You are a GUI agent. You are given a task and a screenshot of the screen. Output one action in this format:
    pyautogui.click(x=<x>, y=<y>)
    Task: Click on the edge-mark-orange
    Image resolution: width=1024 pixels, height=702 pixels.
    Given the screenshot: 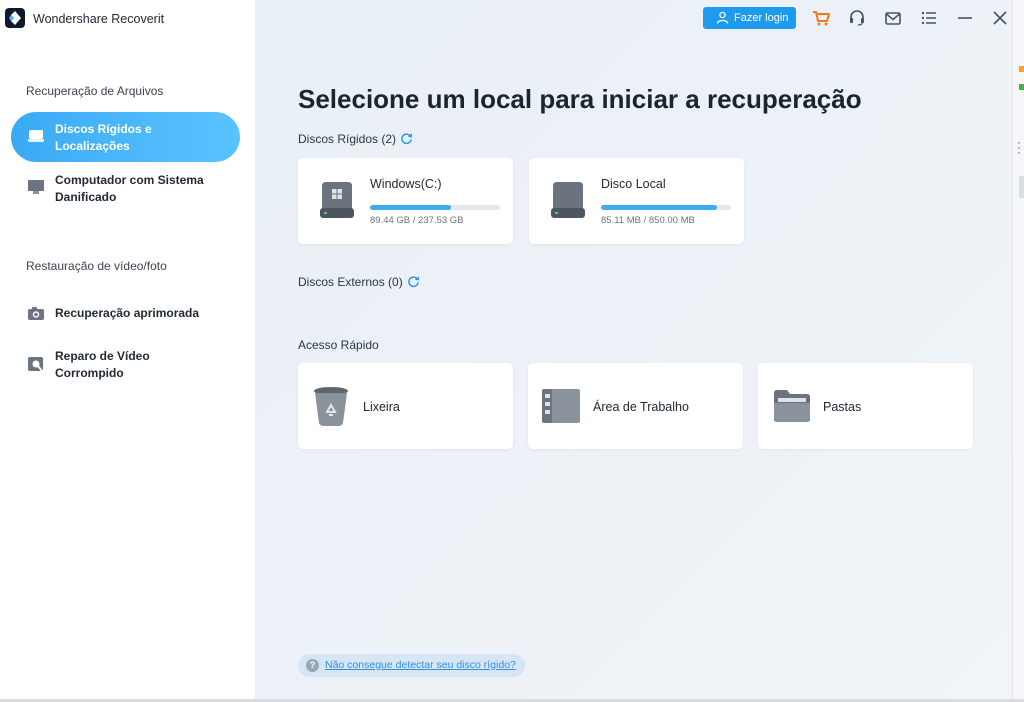 What is the action you would take?
    pyautogui.click(x=1021, y=69)
    